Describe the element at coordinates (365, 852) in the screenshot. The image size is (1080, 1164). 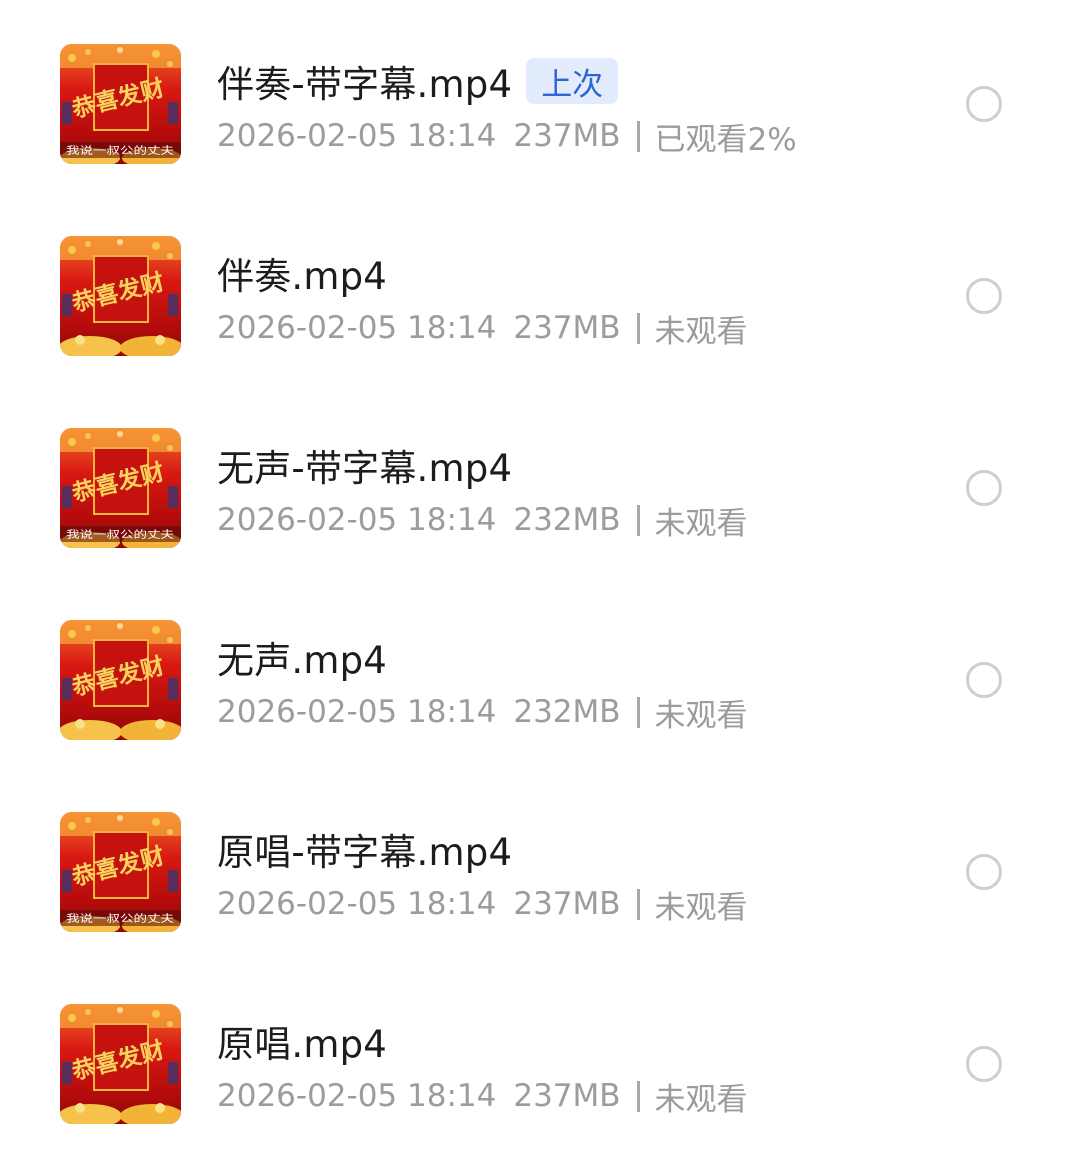
I see `file-name: 原唱-带字幕.mp4` at that location.